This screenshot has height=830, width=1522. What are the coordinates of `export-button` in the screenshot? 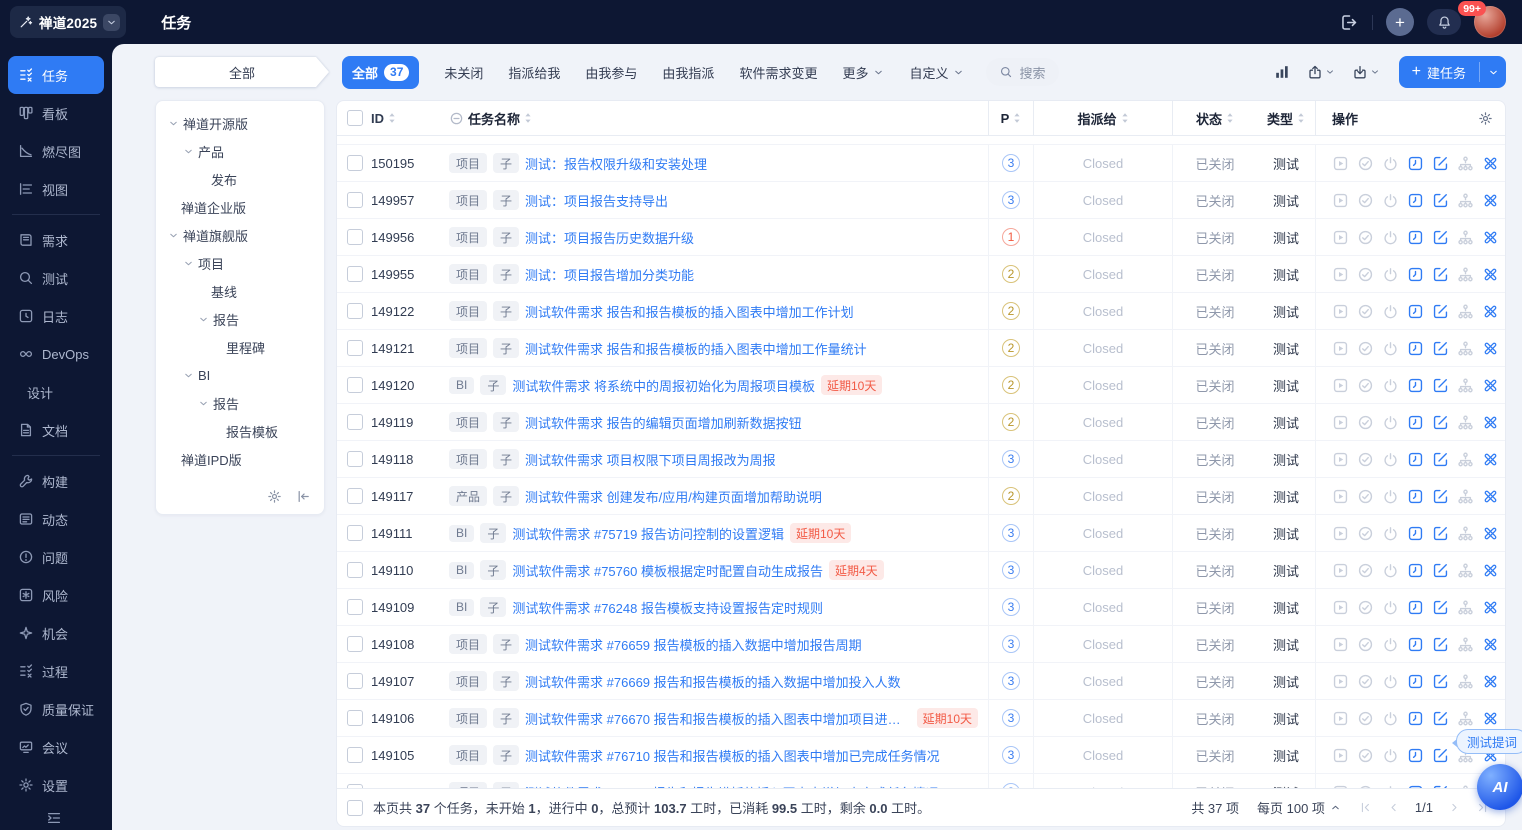 It's located at (1321, 72).